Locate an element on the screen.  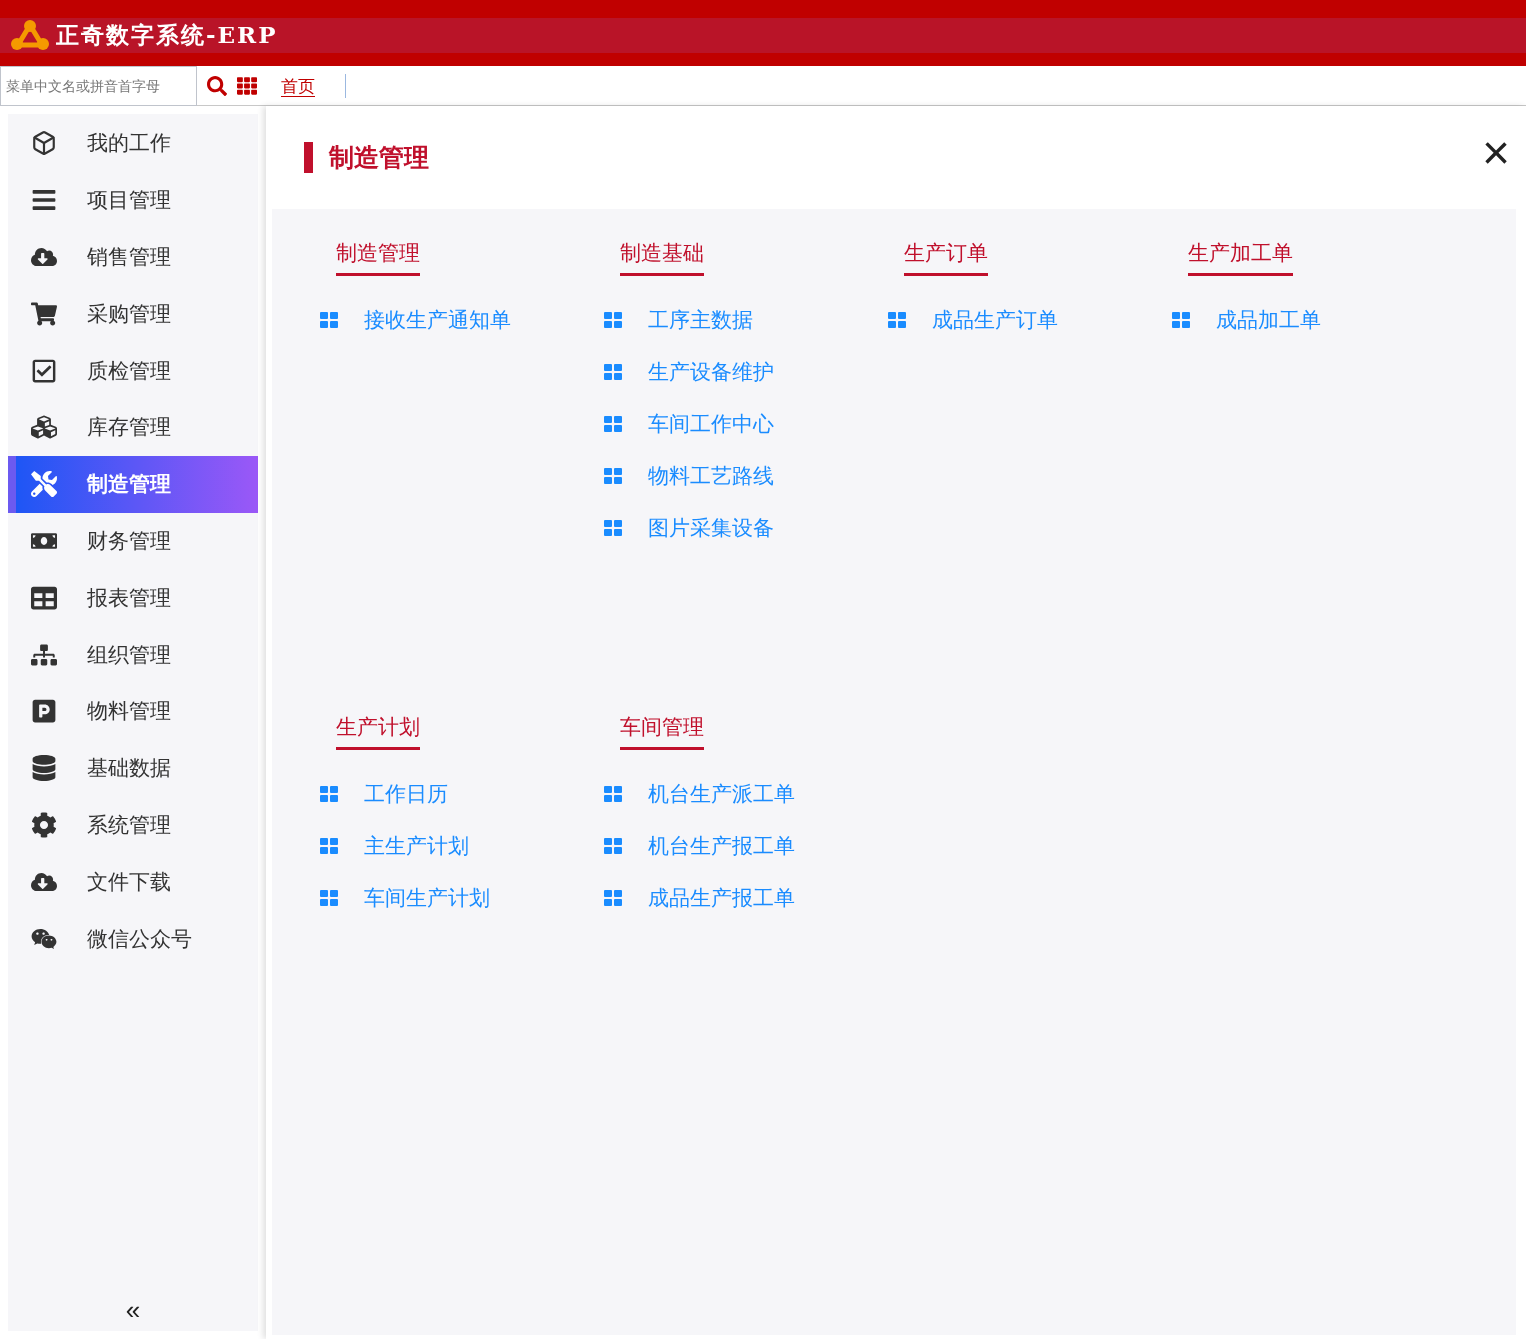
sidebar-item: 我的工作 is located at coordinates (133, 143).